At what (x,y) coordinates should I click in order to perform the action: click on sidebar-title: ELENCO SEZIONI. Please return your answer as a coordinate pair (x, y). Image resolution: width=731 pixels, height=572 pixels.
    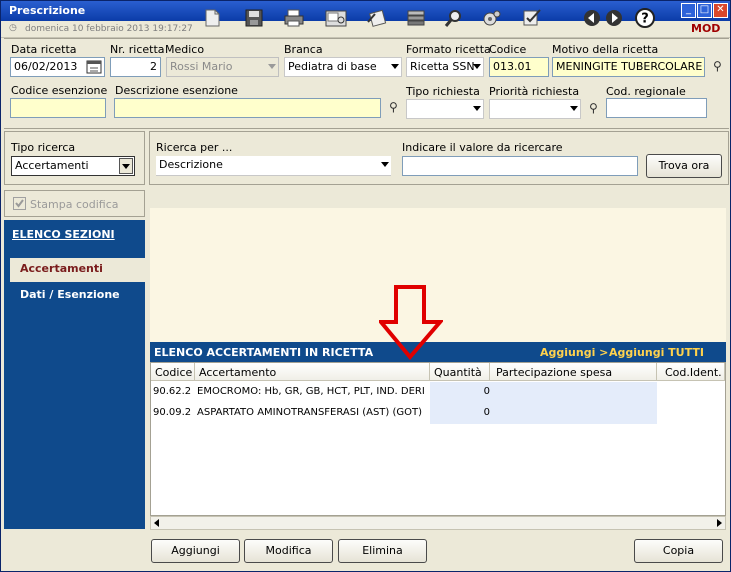
    Looking at the image, I should click on (63, 234).